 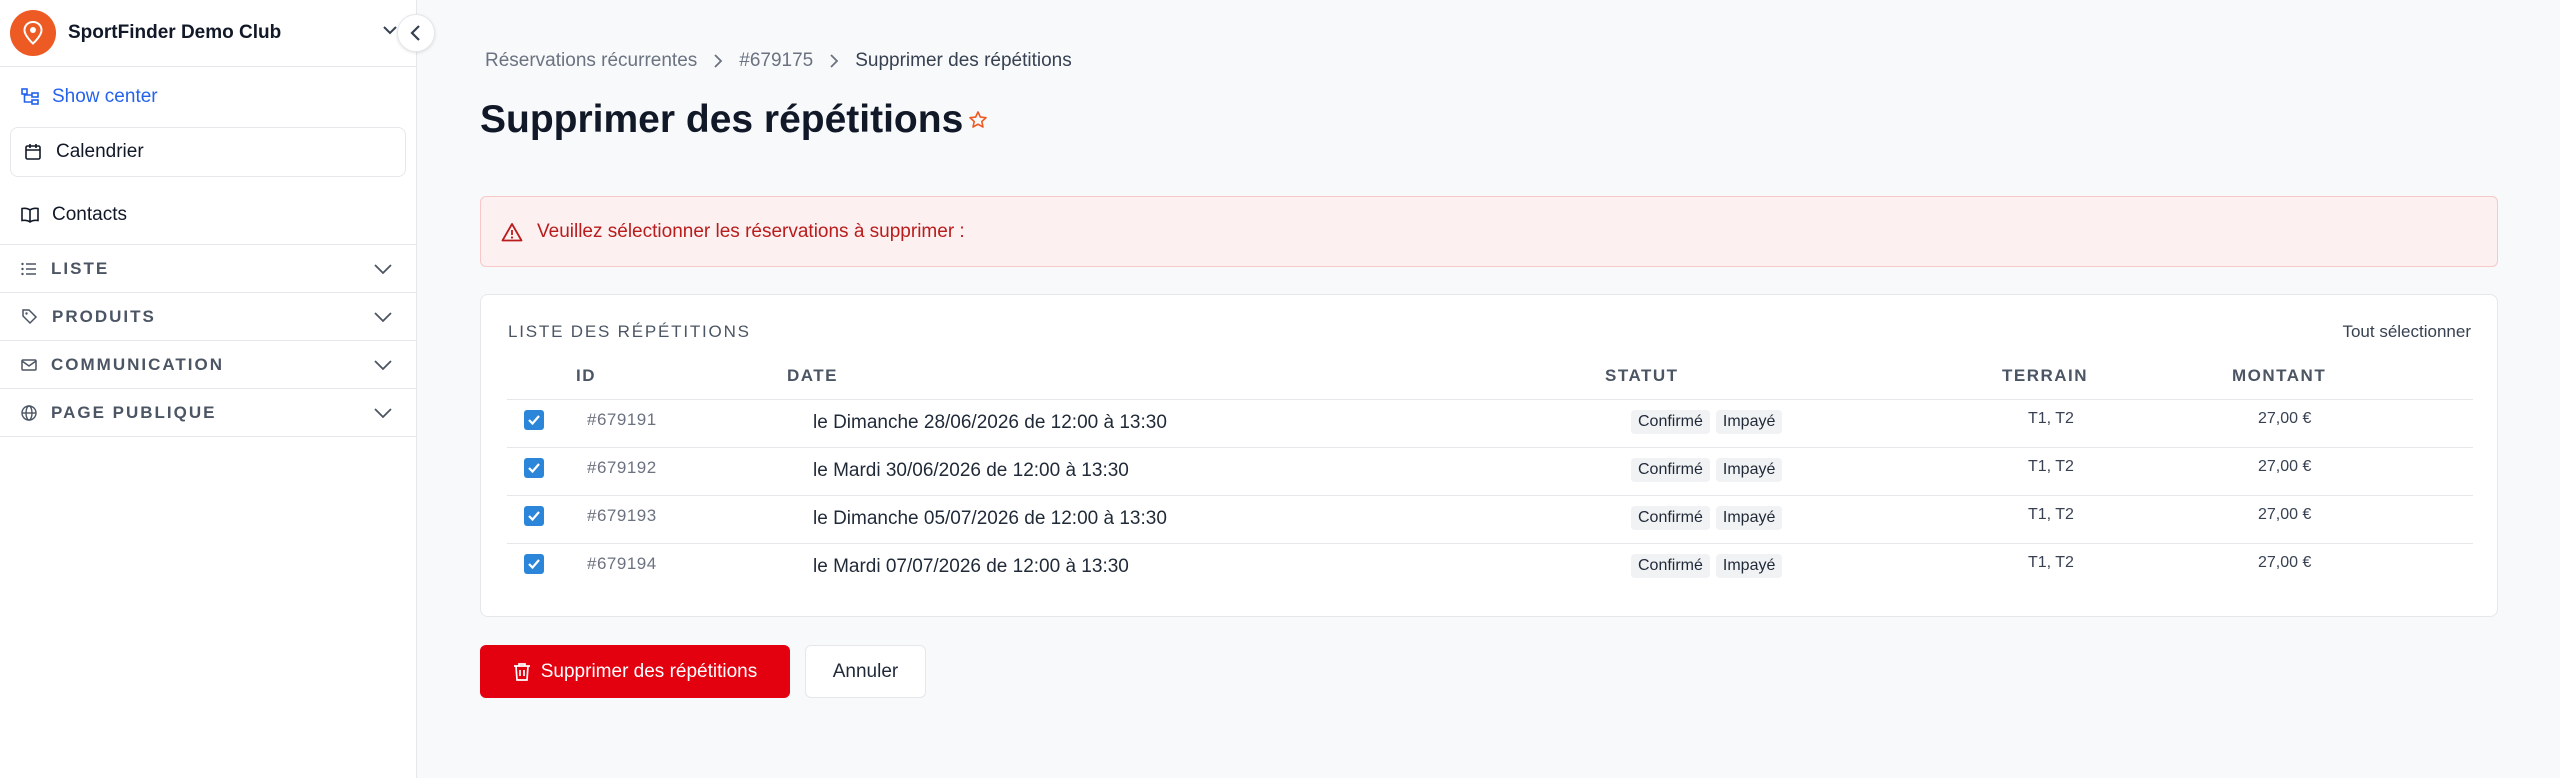 What do you see at coordinates (33, 152) in the screenshot?
I see `calendar-icon` at bounding box center [33, 152].